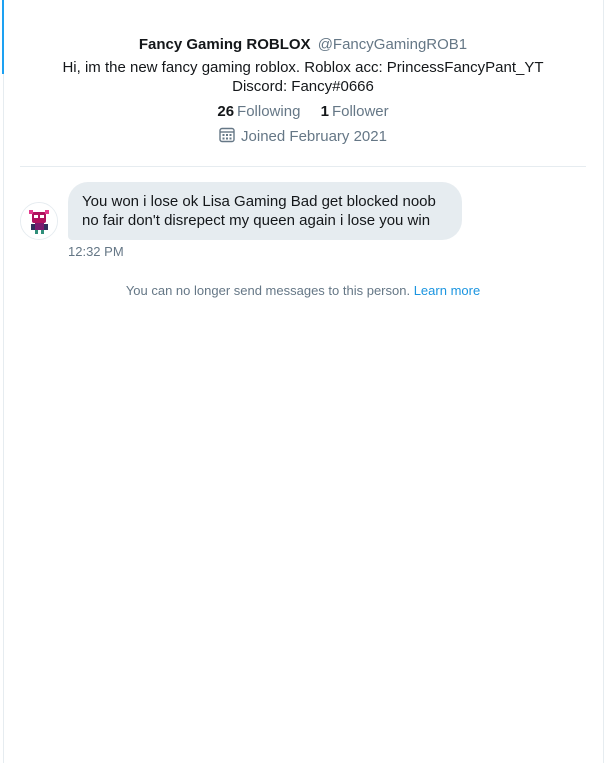  I want to click on profile-handle: @FancyGamingROB1, so click(392, 44).